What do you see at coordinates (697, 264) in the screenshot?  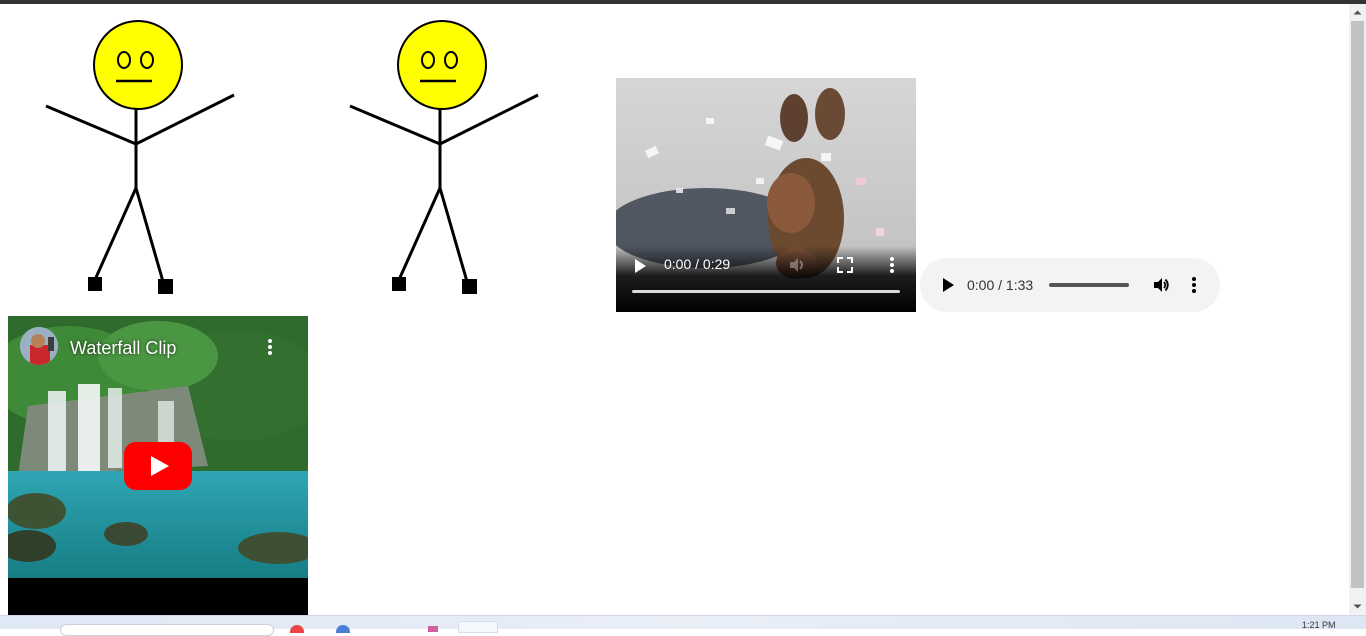 I see `video-time-display: 0:00 / 0:29` at bounding box center [697, 264].